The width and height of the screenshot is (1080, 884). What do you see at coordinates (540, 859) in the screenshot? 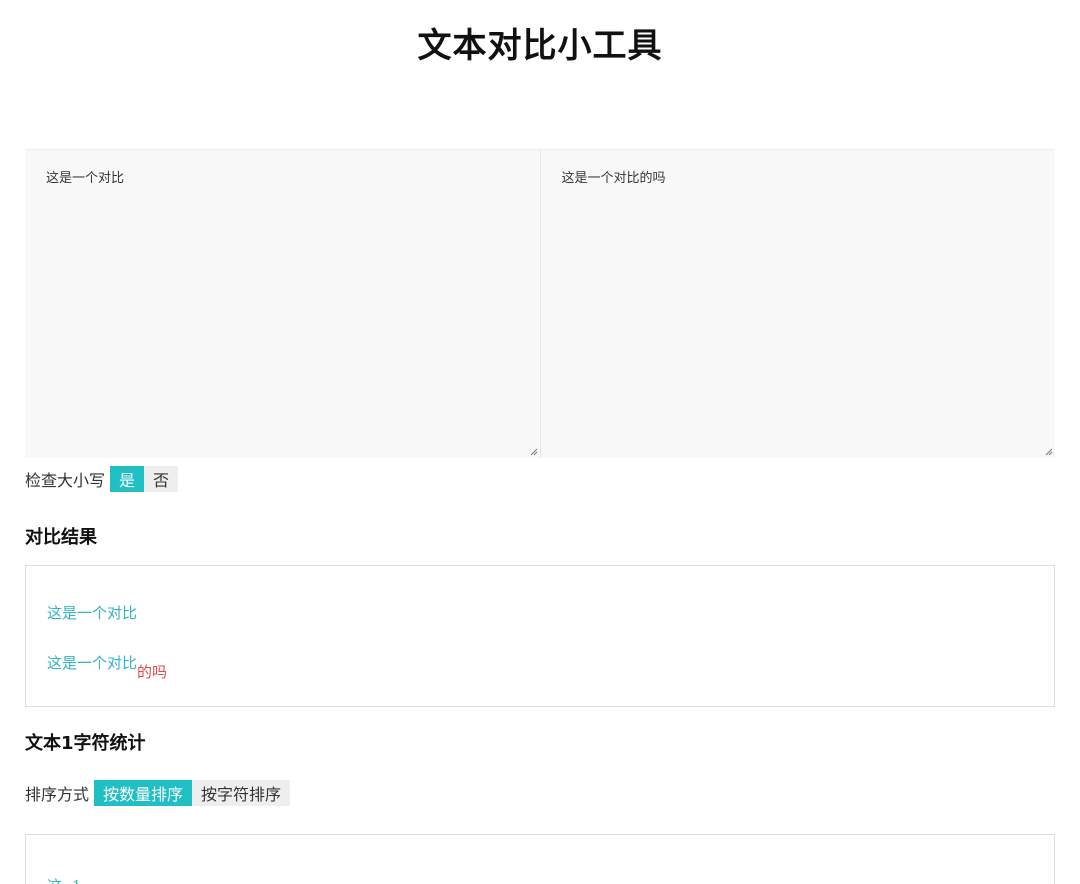
I see `stats-box: 这: 1` at bounding box center [540, 859].